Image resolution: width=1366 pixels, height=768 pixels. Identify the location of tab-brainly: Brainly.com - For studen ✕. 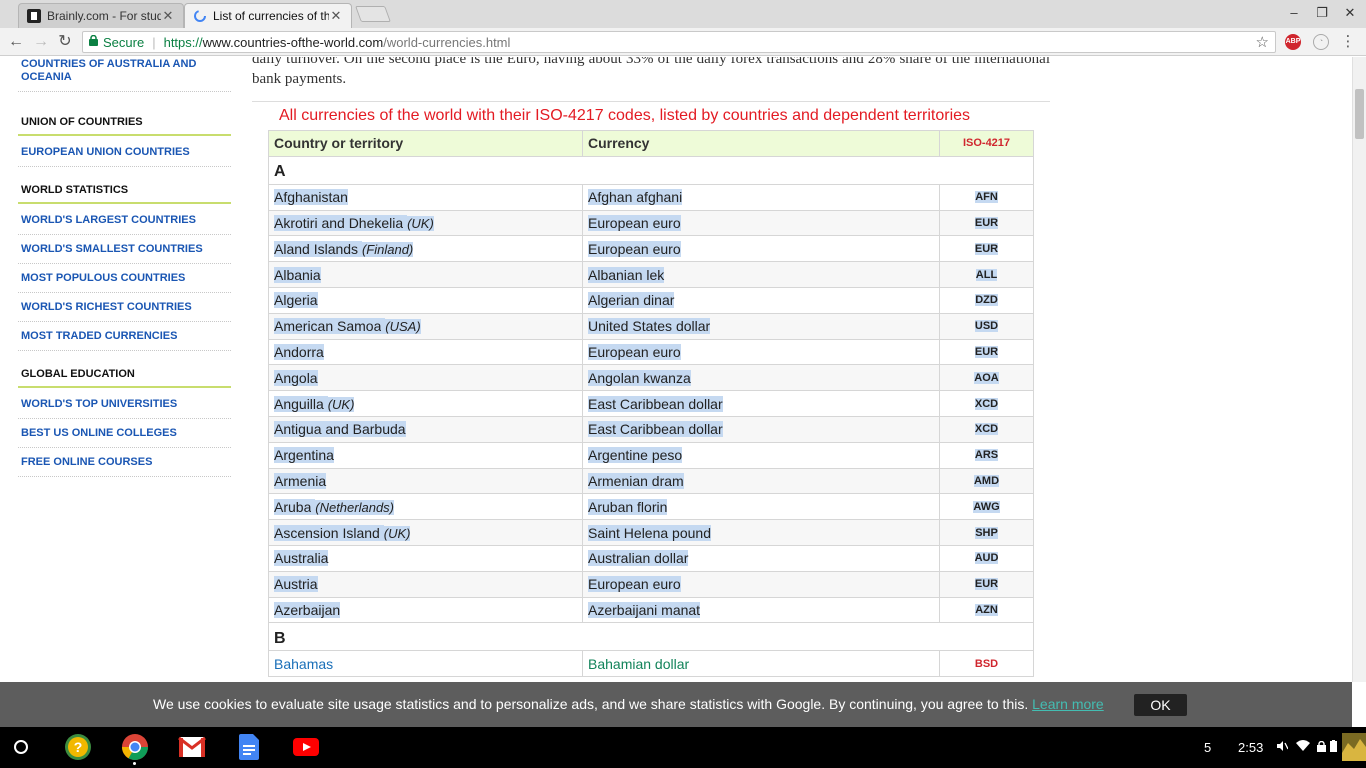
(101, 15).